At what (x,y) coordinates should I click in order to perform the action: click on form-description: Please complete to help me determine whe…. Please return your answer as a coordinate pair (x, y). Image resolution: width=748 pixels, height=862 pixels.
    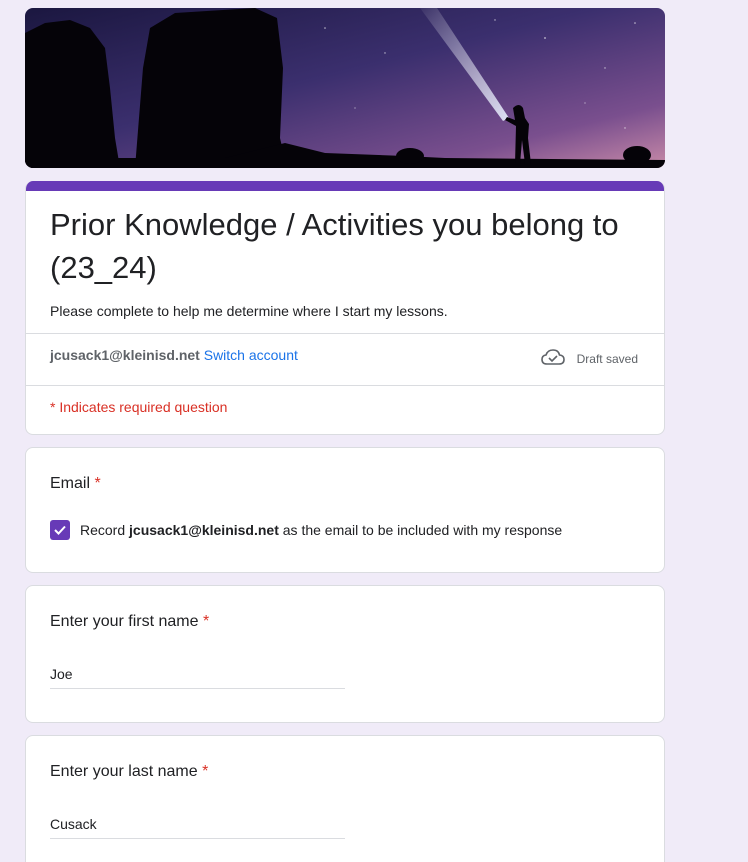
    Looking at the image, I should click on (249, 311).